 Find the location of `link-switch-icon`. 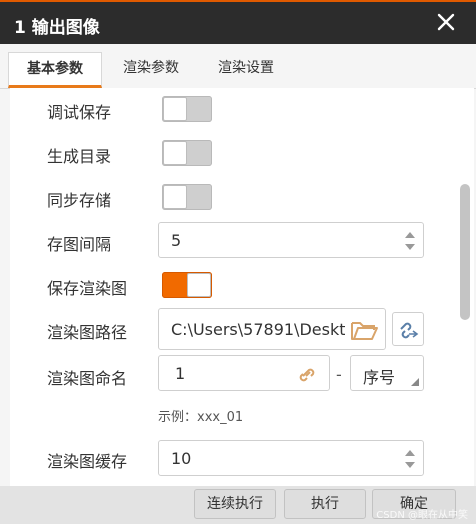

link-switch-icon is located at coordinates (409, 330).